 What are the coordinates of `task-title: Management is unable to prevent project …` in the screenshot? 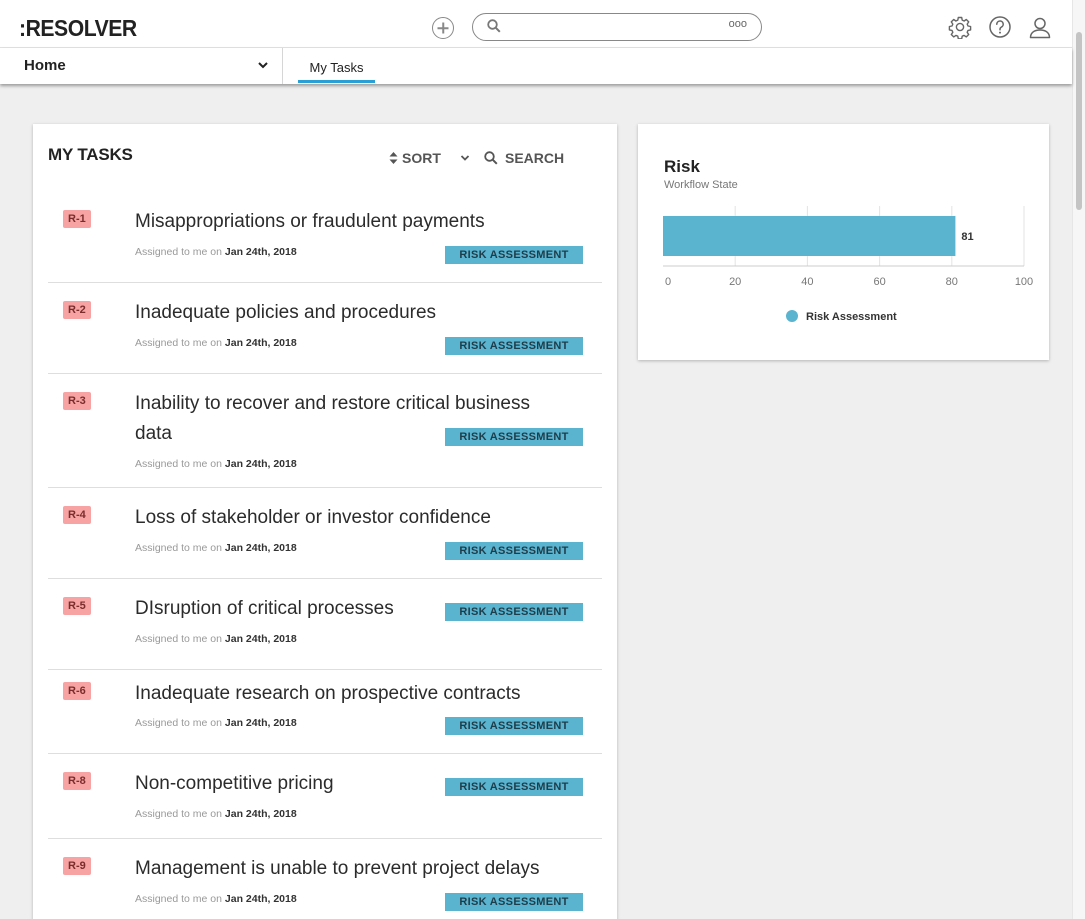 It's located at (337, 869).